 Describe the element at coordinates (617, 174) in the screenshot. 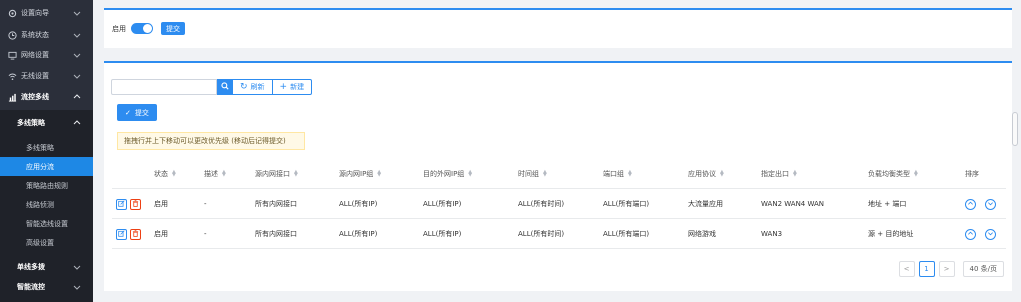

I see `col-header-port-group: 端口组 ▲ ▼` at that location.